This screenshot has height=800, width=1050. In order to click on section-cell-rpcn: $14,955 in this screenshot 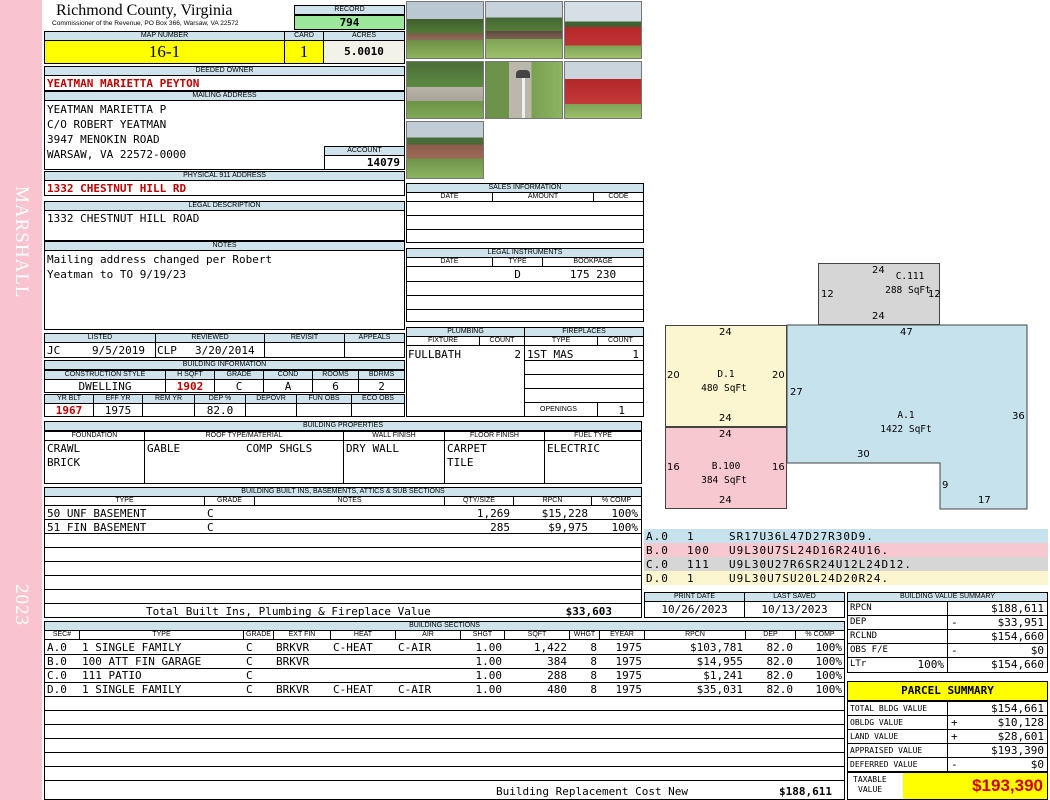, I will do `click(719, 661)`.